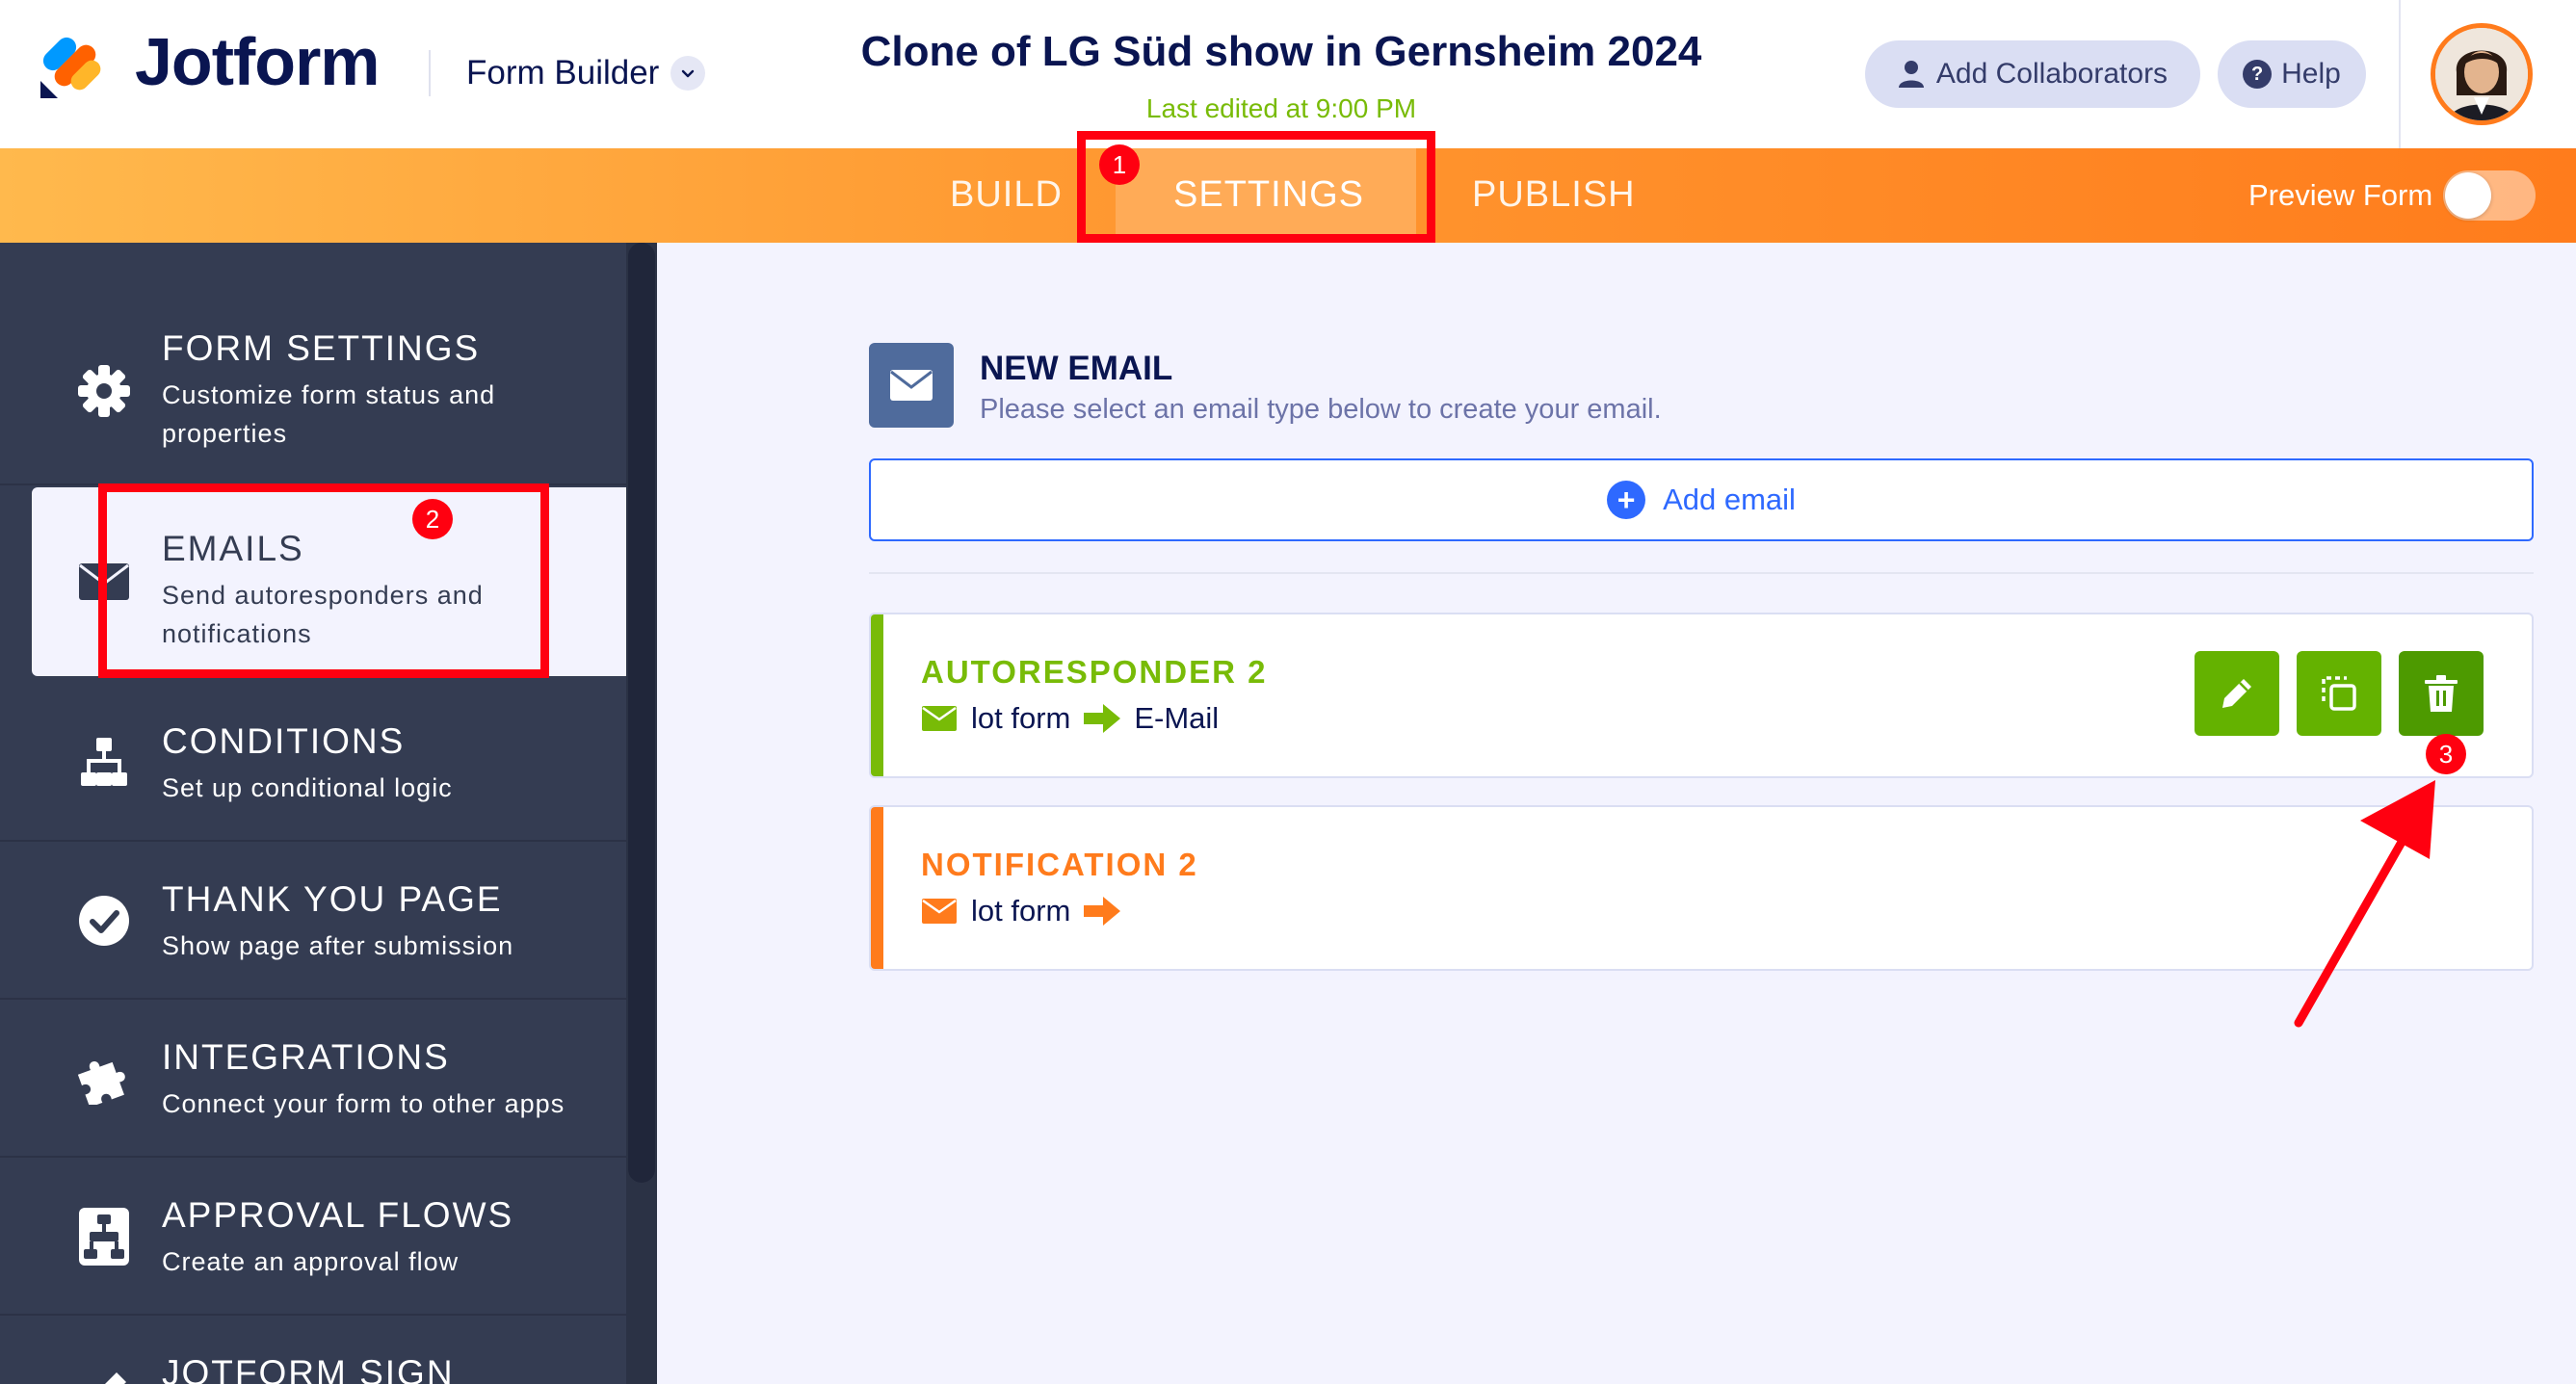  Describe the element at coordinates (1911, 74) in the screenshot. I see `user-icon` at that location.